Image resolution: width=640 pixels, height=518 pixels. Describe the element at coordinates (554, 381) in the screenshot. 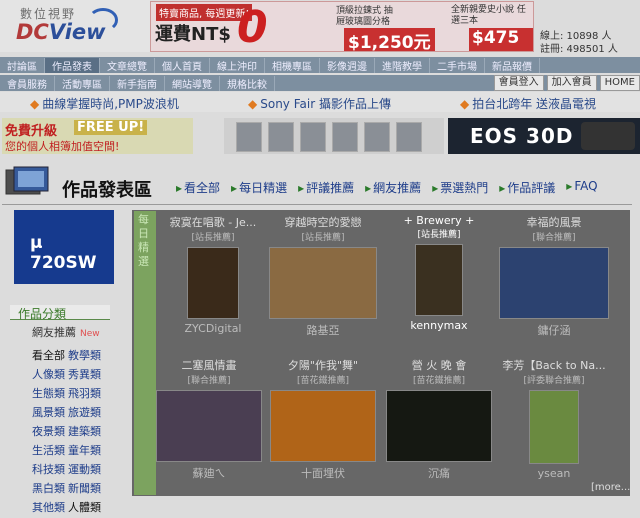

I see `work-recommender: [評委聯合推薦]` at that location.